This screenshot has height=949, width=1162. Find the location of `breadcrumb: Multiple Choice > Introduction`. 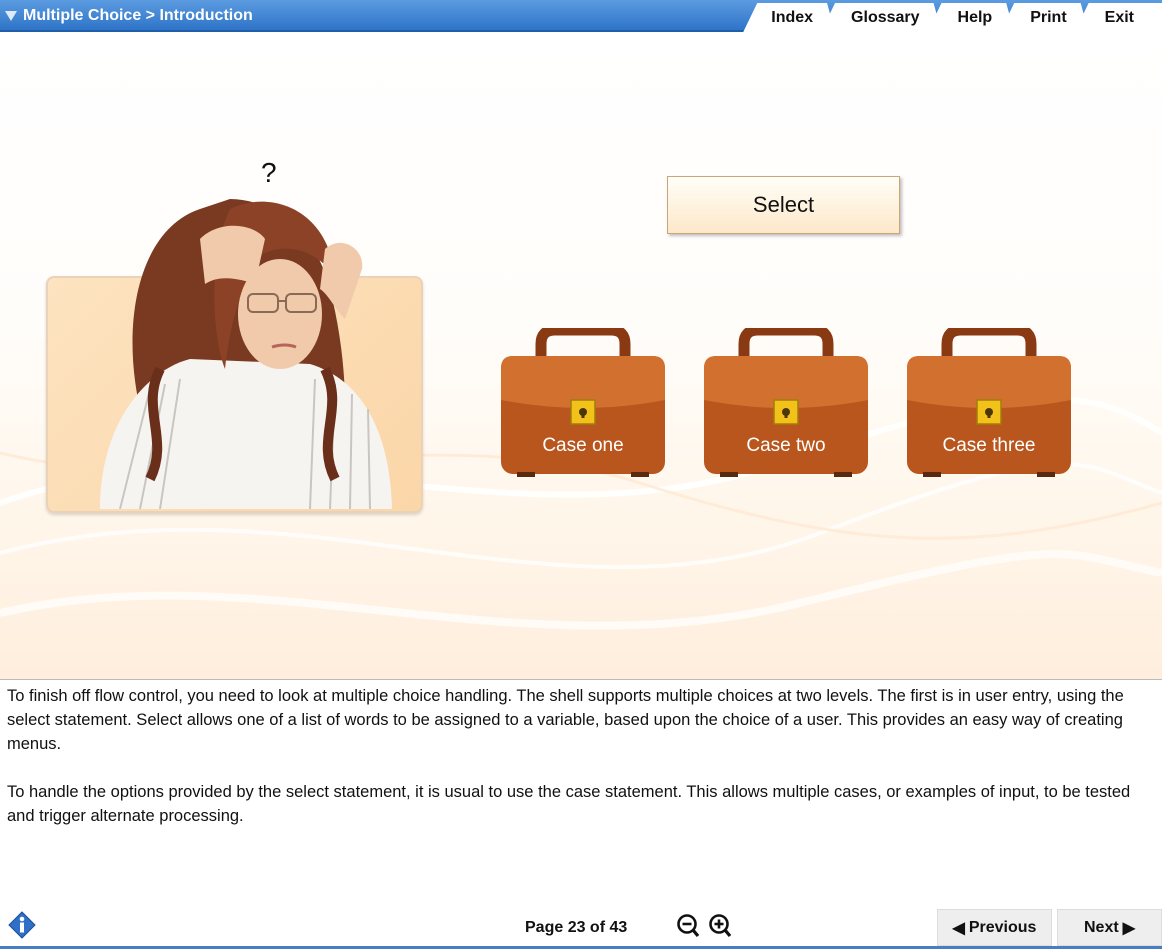

breadcrumb: Multiple Choice > Introduction is located at coordinates (129, 16).